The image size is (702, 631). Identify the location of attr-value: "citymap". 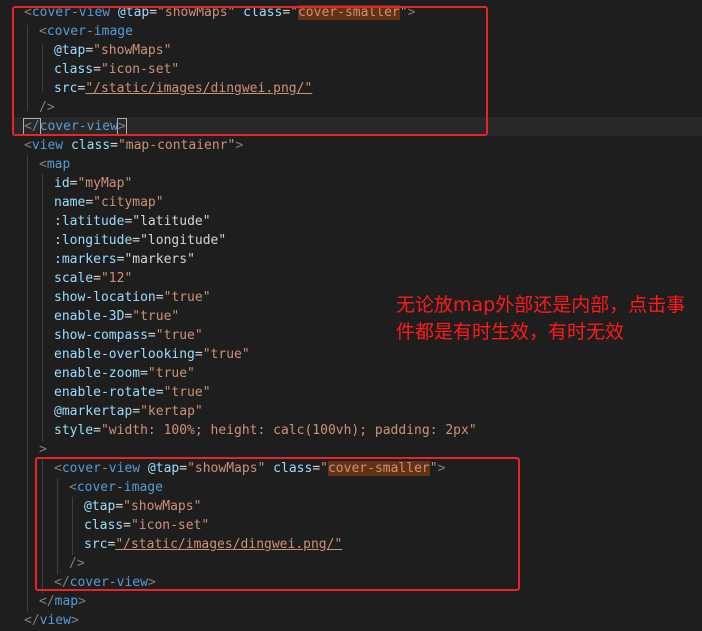
(128, 202).